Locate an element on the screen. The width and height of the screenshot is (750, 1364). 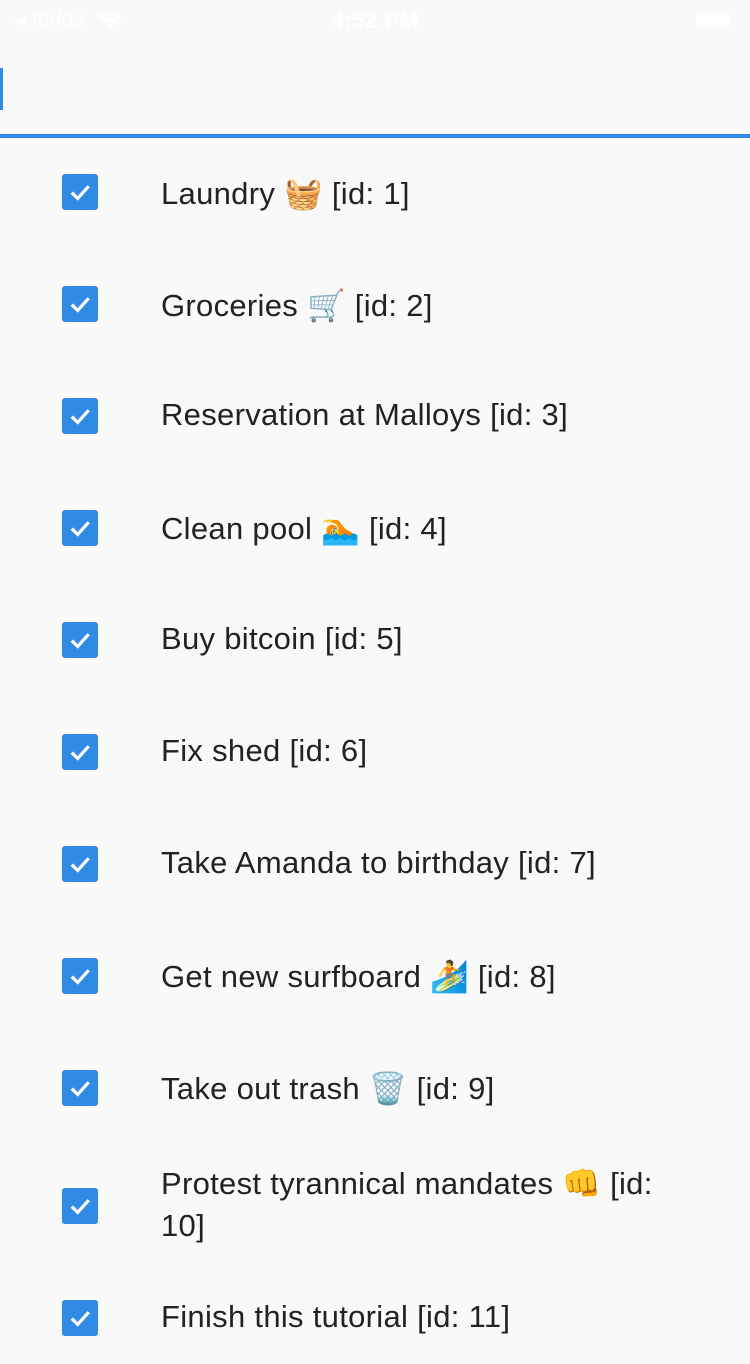
todo-label: Protest tyrannical mandates 👊 [id: 10] is located at coordinates (407, 1204).